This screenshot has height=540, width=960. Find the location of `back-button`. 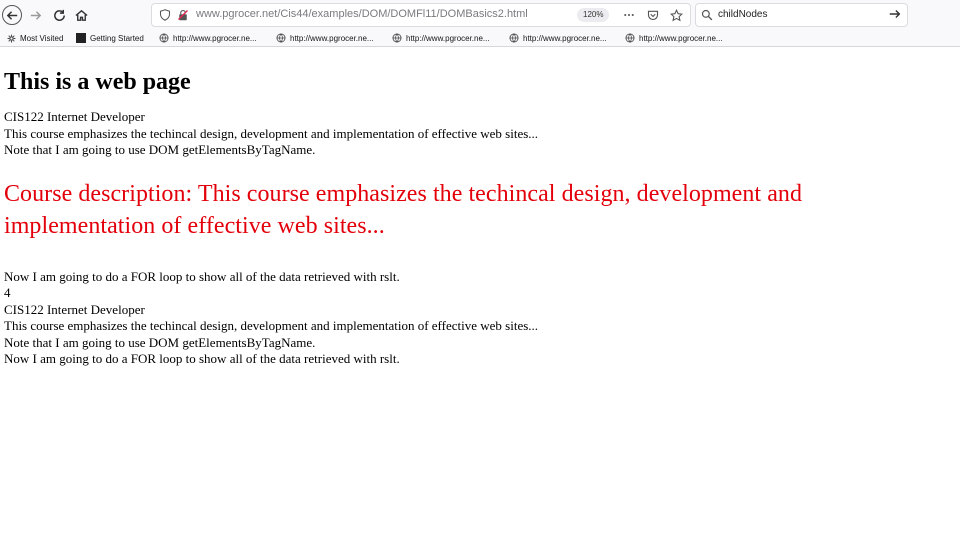

back-button is located at coordinates (12, 15).